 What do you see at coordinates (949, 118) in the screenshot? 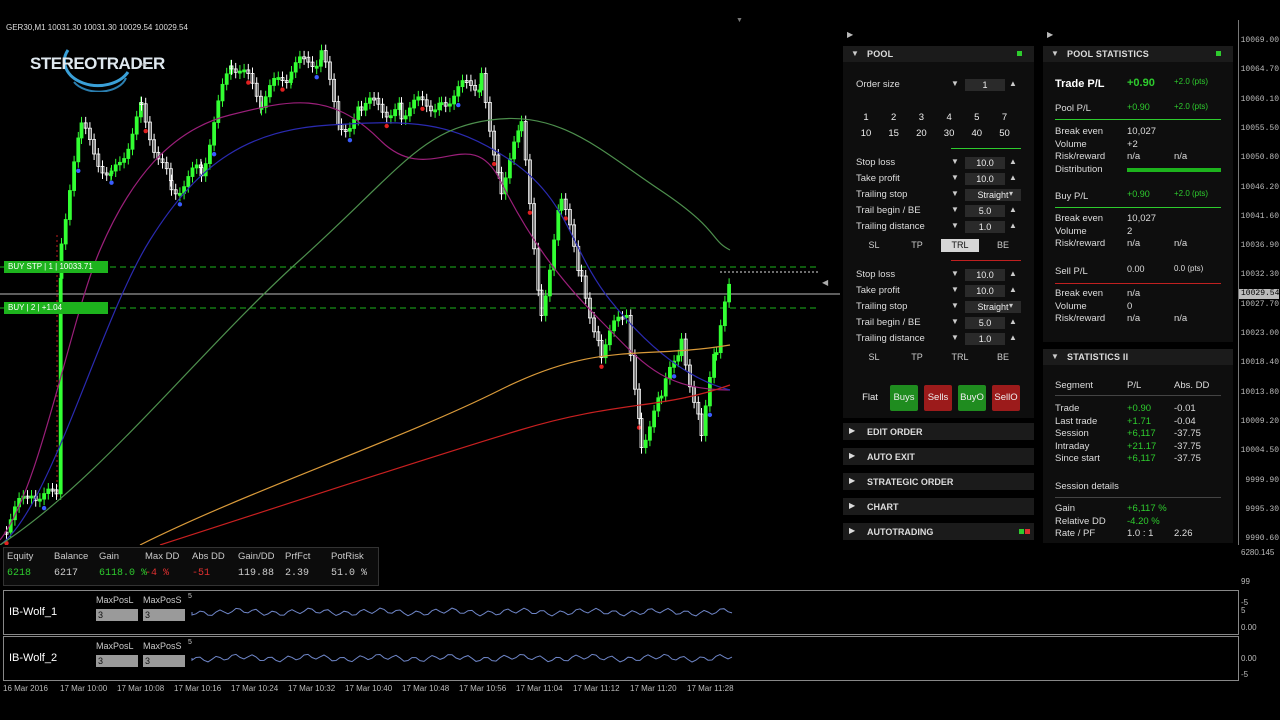
I see `quick-size-4: 4` at bounding box center [949, 118].